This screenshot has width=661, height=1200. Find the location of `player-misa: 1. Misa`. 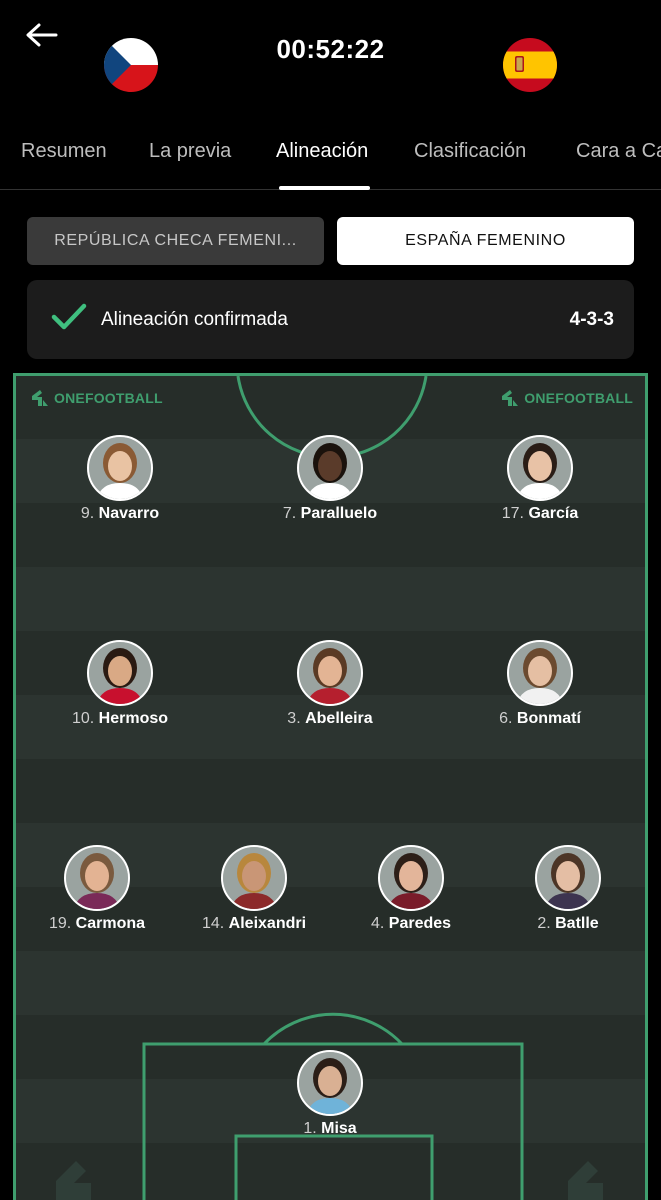

player-misa: 1. Misa is located at coordinates (330, 1094).